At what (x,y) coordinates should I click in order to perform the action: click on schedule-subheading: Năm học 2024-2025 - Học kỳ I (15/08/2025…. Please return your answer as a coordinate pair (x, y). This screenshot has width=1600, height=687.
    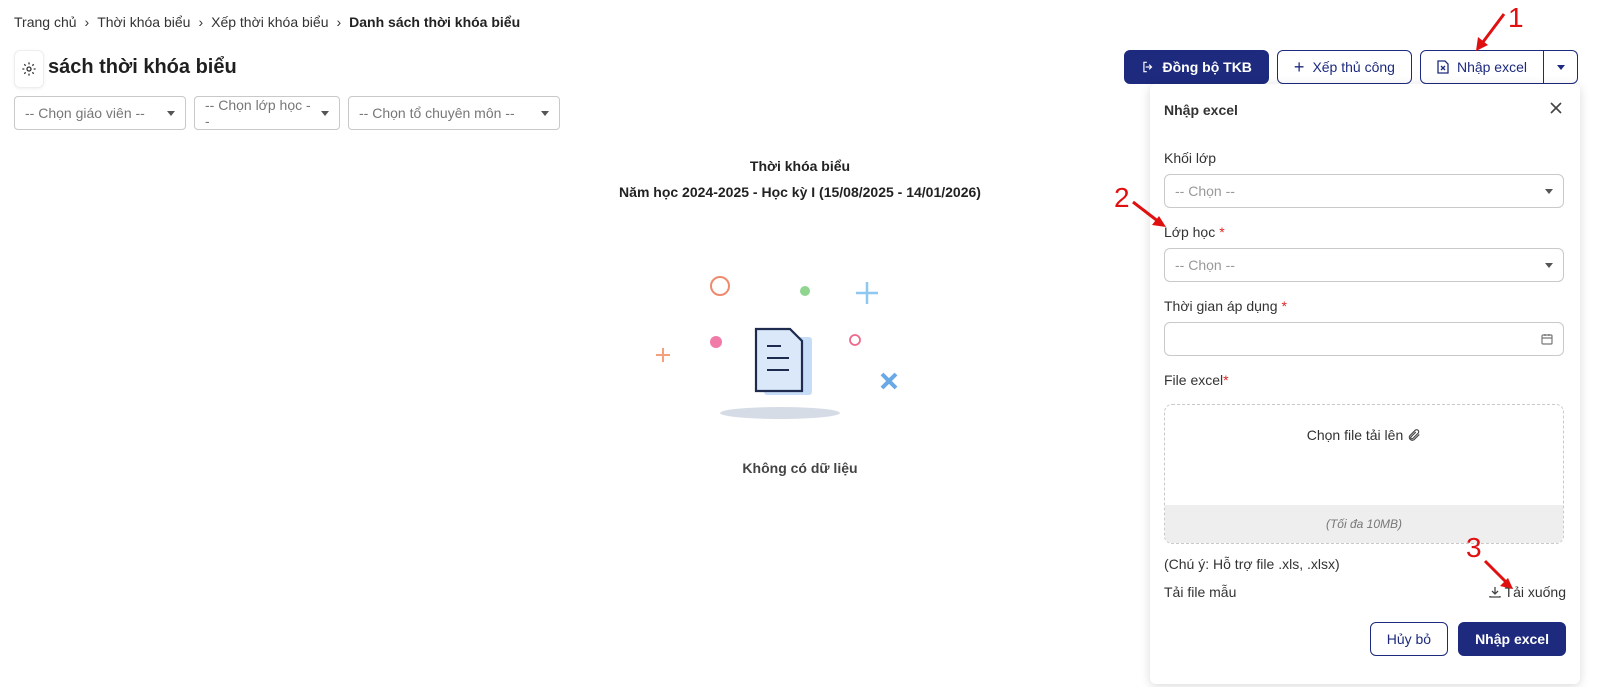
    Looking at the image, I should click on (800, 192).